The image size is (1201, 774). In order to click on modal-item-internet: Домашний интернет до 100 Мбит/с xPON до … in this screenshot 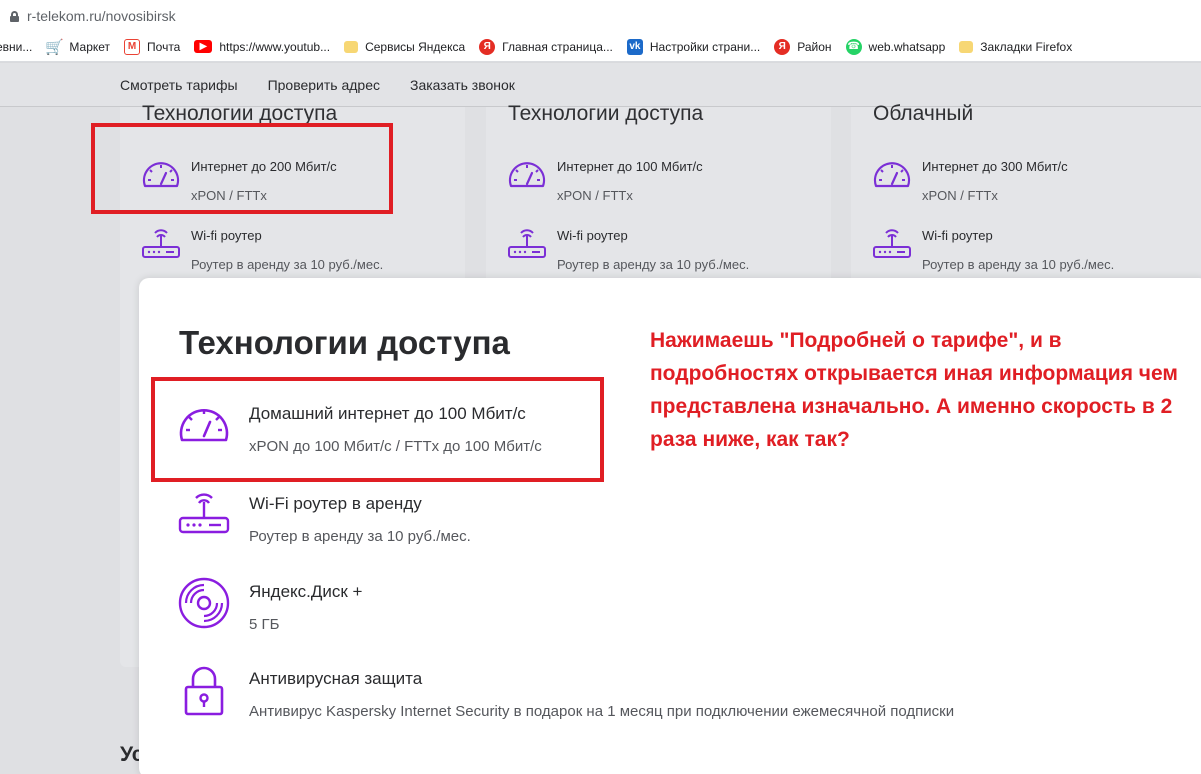, I will do `click(359, 426)`.